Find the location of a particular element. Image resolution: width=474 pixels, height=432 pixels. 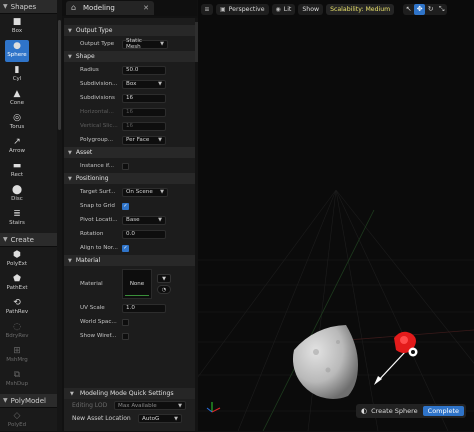

sphere-preview is located at coordinates (325, 362).